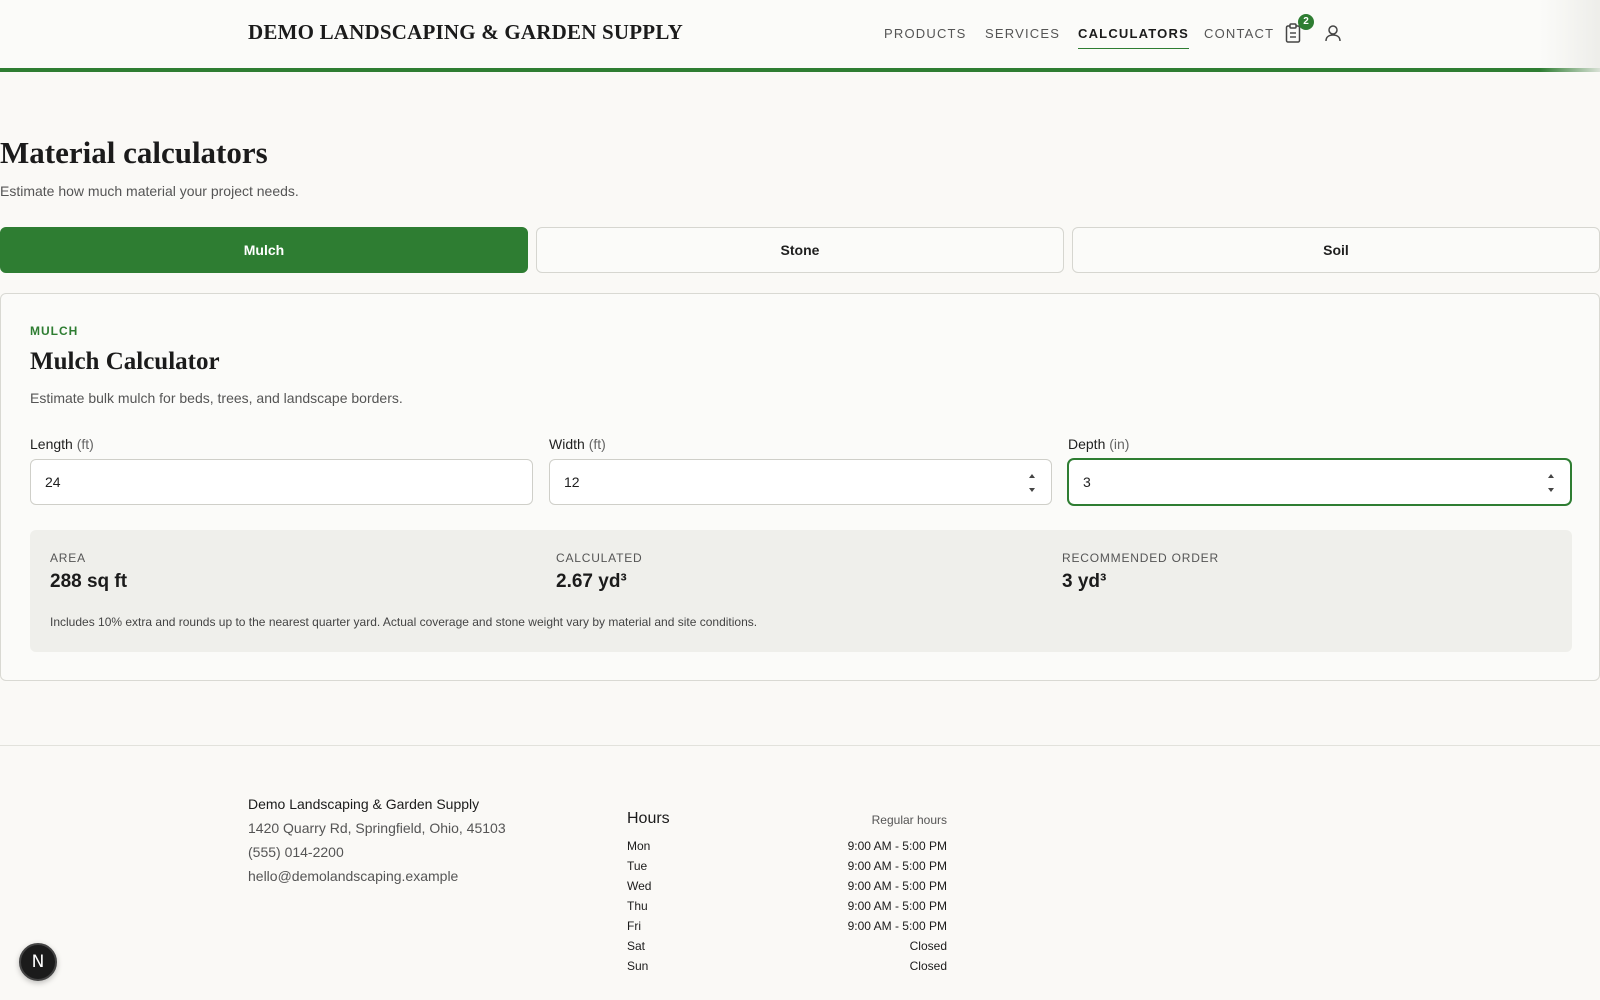 The height and width of the screenshot is (1000, 1600). Describe the element at coordinates (53, 482) in the screenshot. I see `length-value: 24` at that location.